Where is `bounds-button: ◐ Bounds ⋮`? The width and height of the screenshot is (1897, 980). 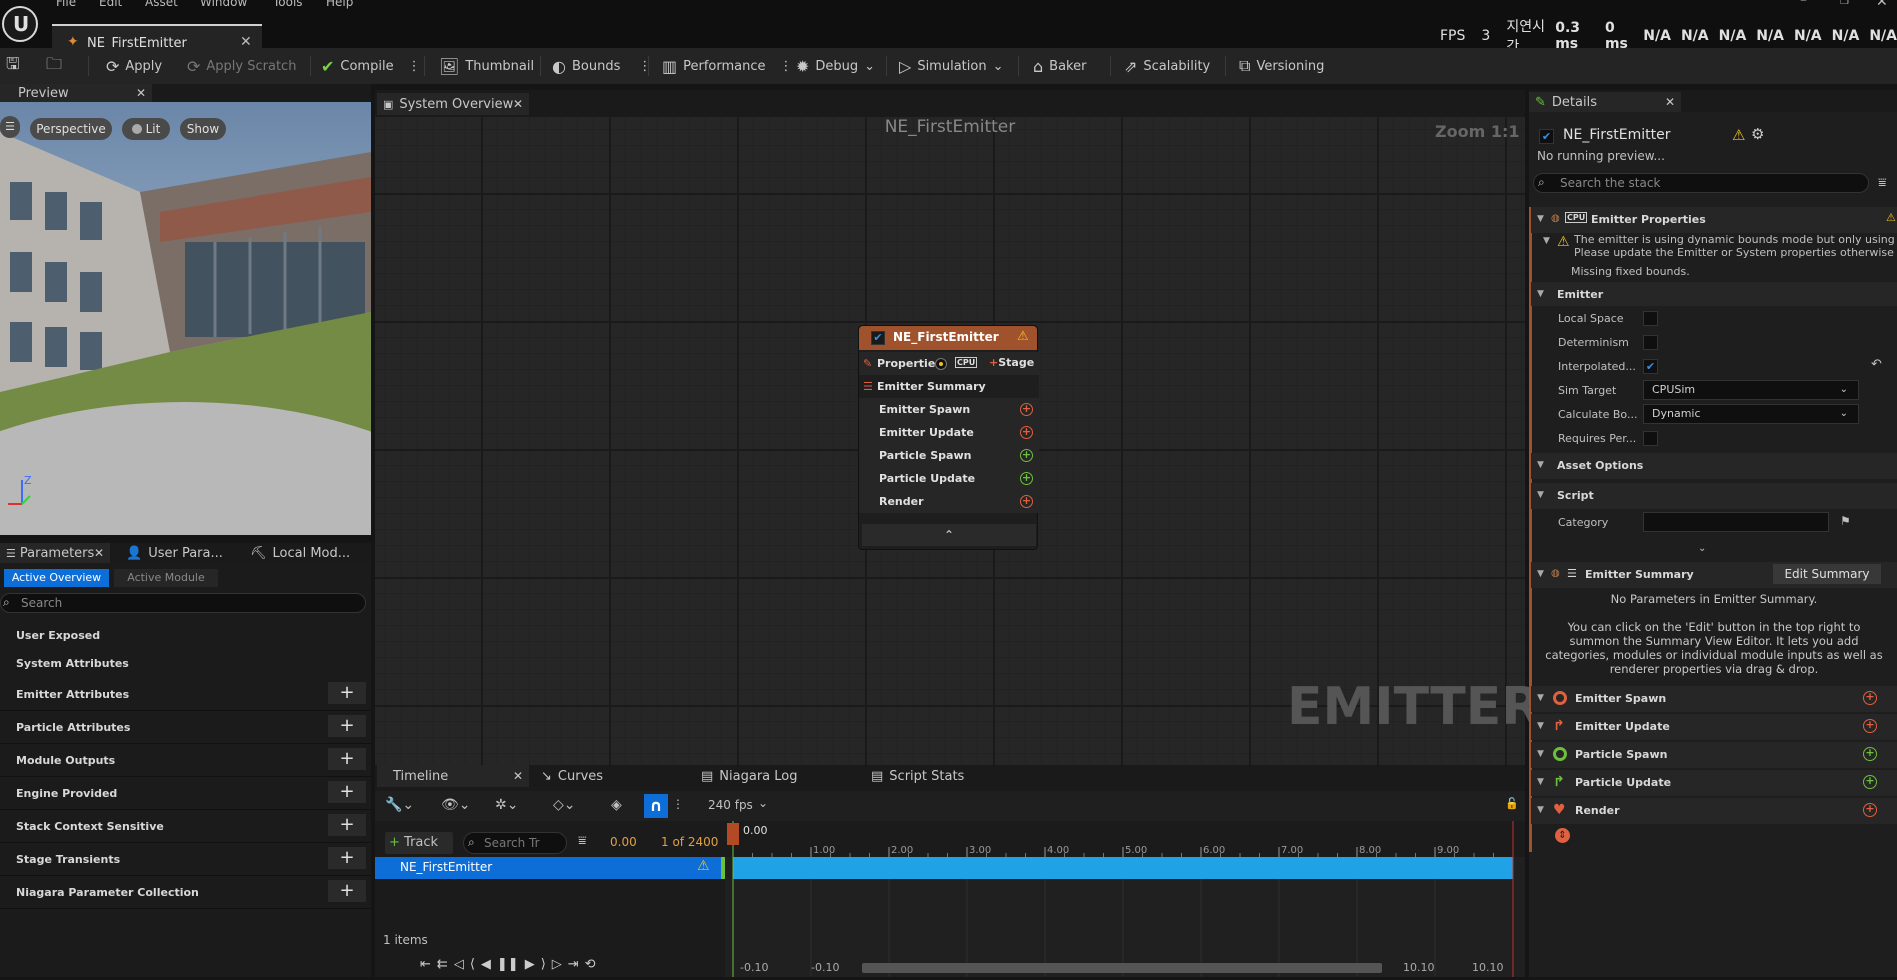 bounds-button: ◐ Bounds ⋮ is located at coordinates (601, 66).